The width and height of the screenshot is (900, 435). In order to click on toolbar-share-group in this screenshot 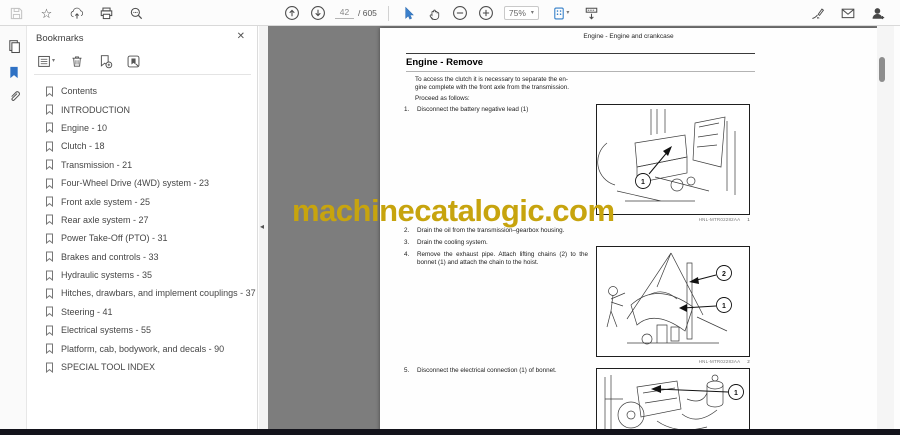, I will do `click(847, 13)`.